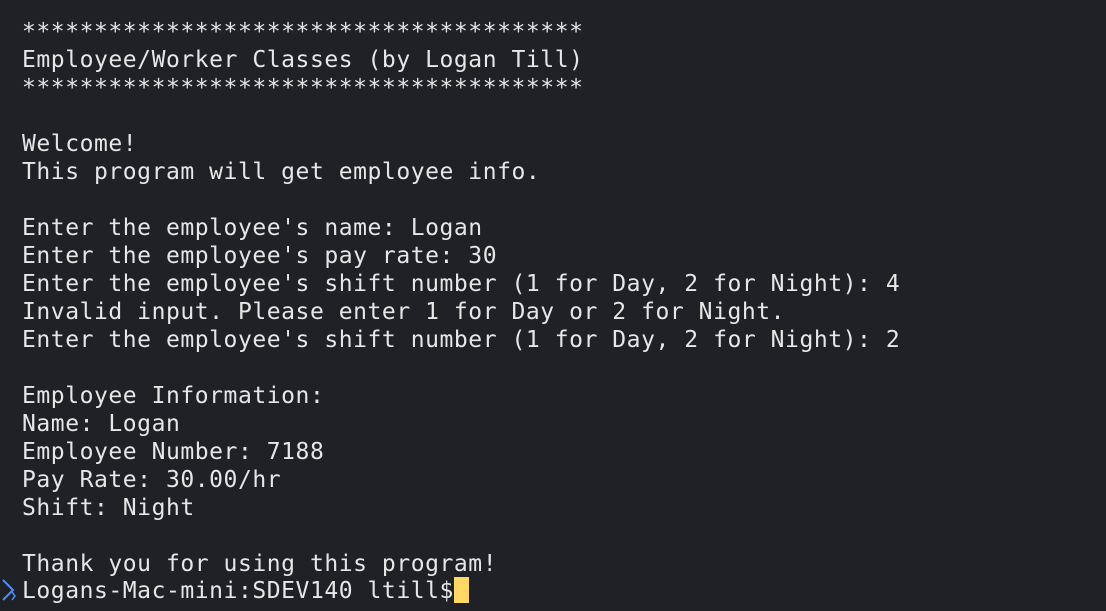  What do you see at coordinates (303, 88) in the screenshot?
I see `banner-bottom: ***************************************` at bounding box center [303, 88].